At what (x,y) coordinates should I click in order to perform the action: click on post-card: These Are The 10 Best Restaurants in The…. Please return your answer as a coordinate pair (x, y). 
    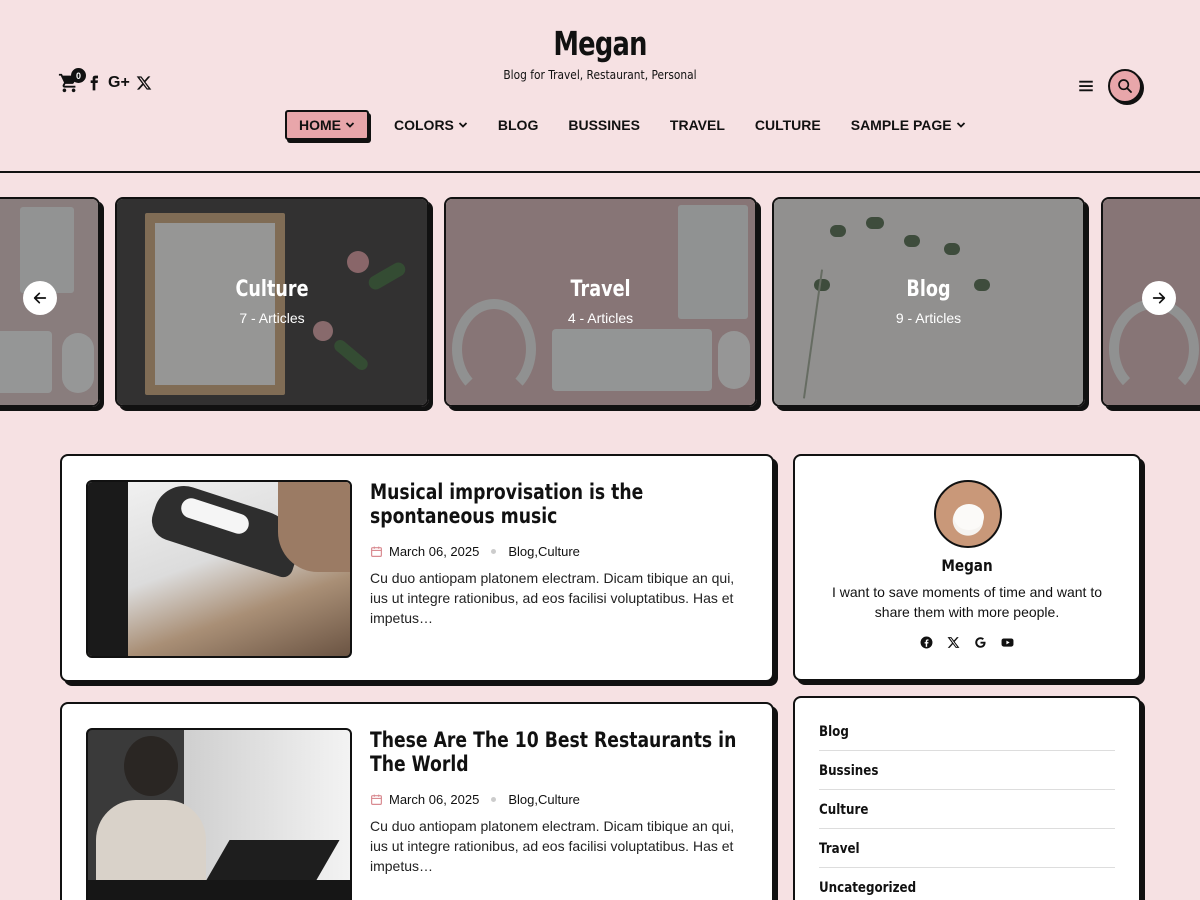
    Looking at the image, I should click on (417, 801).